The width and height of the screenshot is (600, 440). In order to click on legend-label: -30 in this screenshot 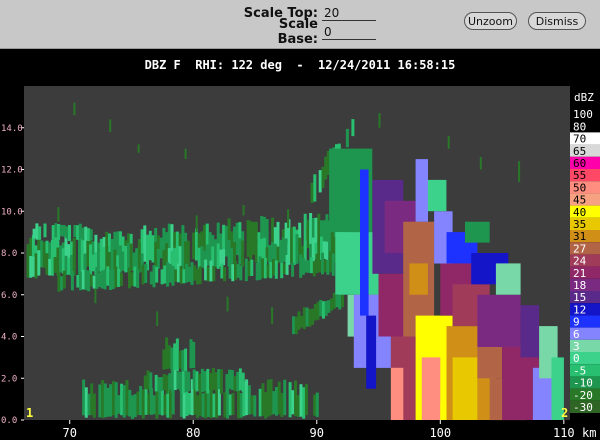, I will do `click(583, 407)`.